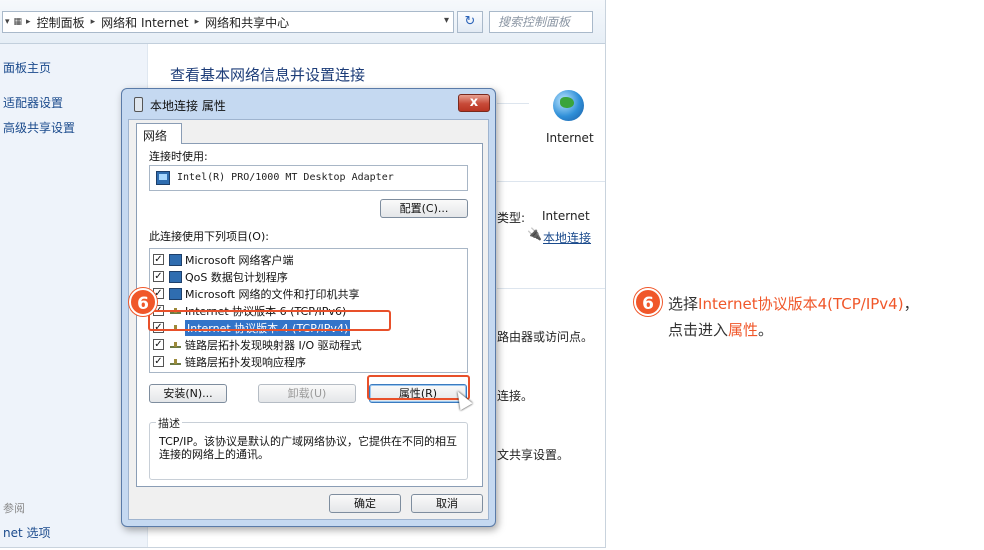 Image resolution: width=984 pixels, height=550 pixels. What do you see at coordinates (541, 22) in the screenshot?
I see `search-input: 搜索控制面板` at bounding box center [541, 22].